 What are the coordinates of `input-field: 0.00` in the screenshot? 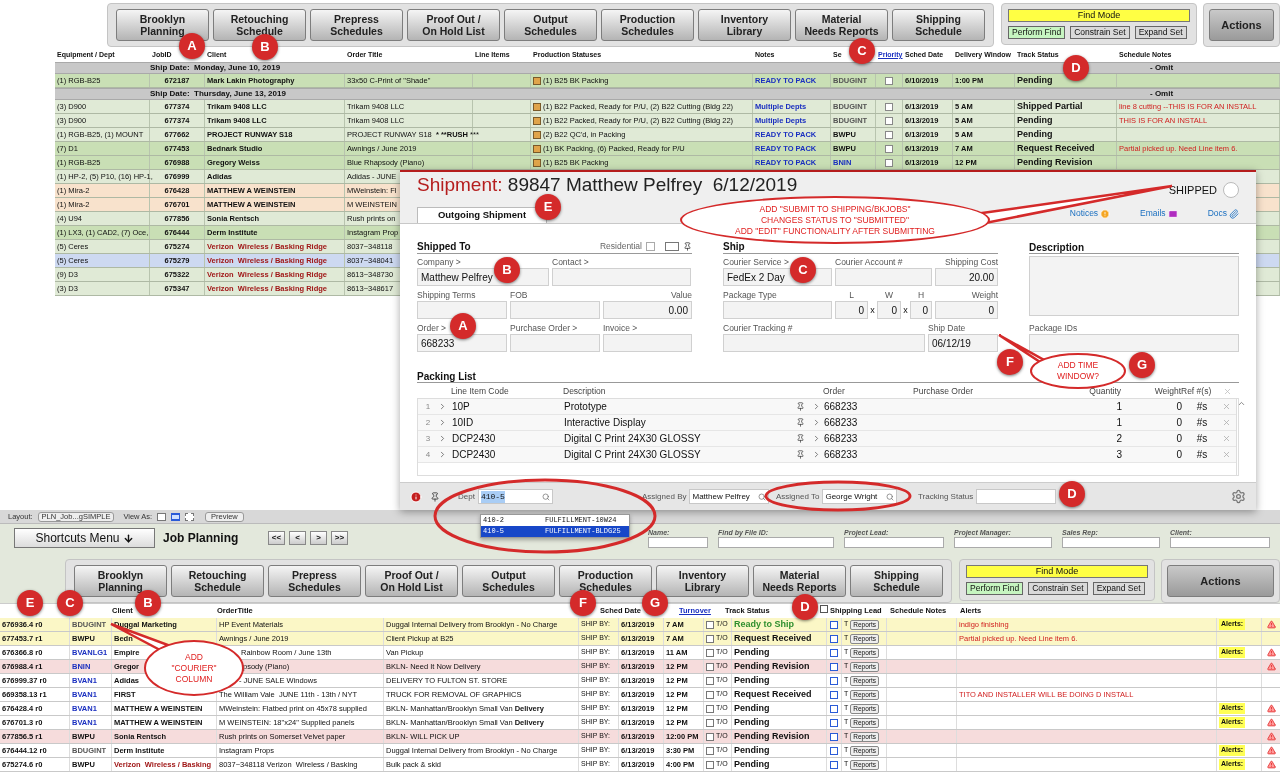 It's located at (647, 310).